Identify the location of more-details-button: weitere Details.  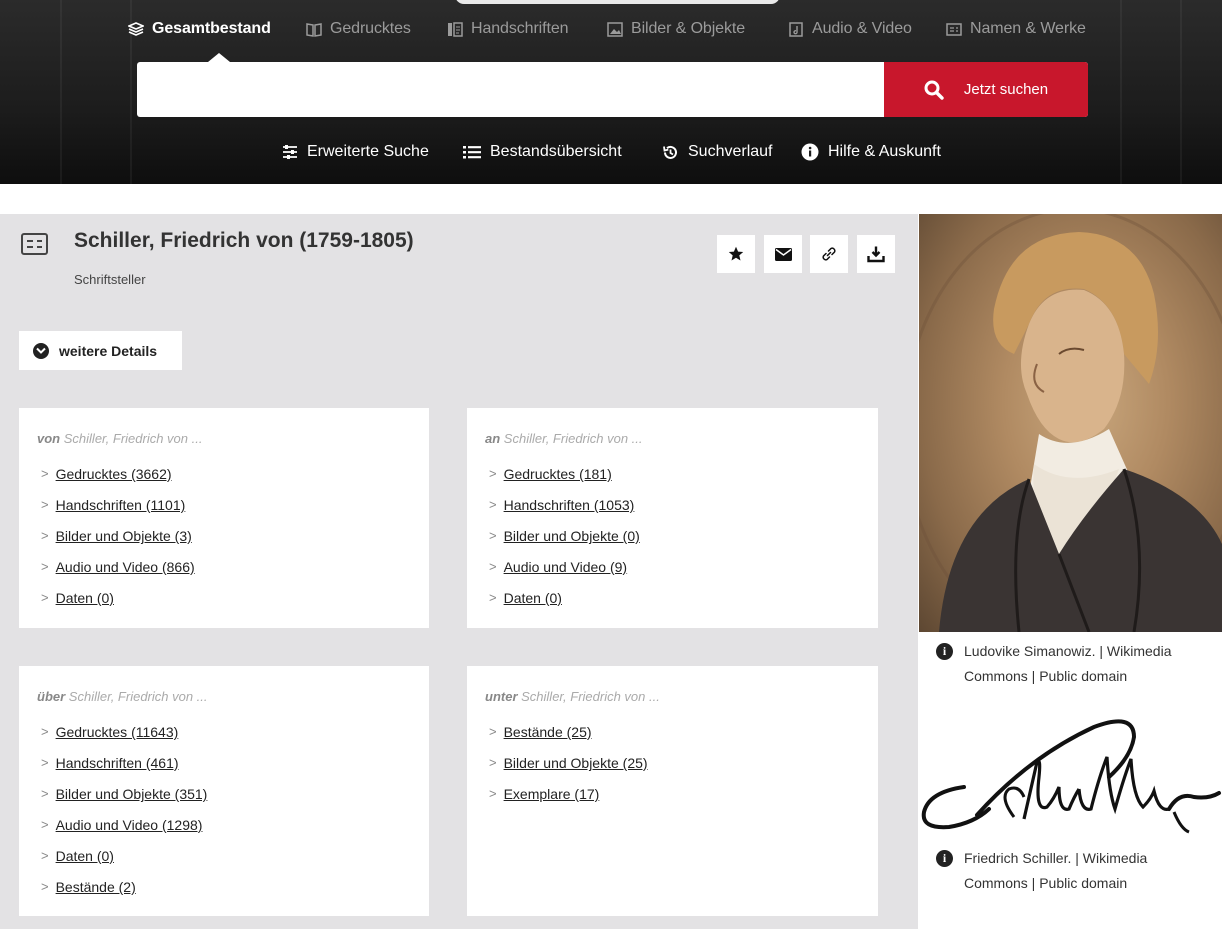
(100, 350).